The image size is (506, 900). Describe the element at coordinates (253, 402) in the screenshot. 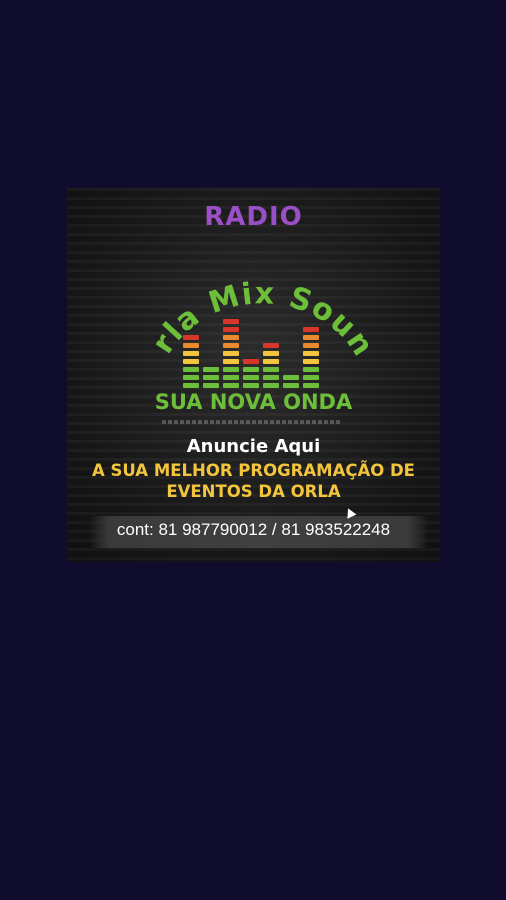

I see `tagline: SUA NOVA ONDA` at that location.